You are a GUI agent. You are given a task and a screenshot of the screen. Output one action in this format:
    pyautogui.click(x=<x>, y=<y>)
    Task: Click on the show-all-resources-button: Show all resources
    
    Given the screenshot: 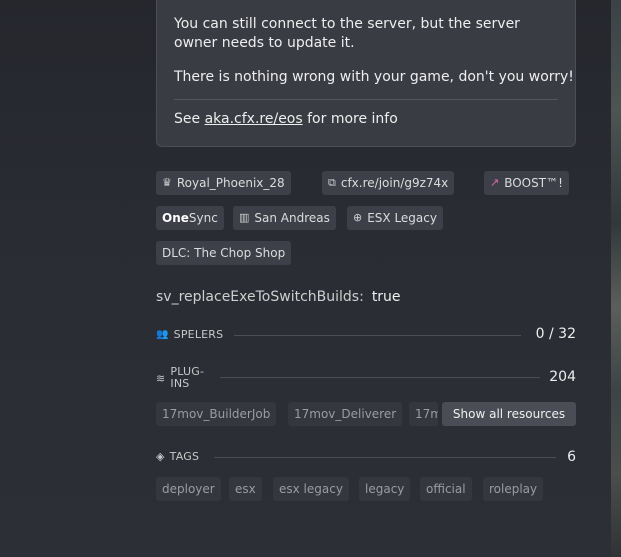 What is the action you would take?
    pyautogui.click(x=509, y=414)
    